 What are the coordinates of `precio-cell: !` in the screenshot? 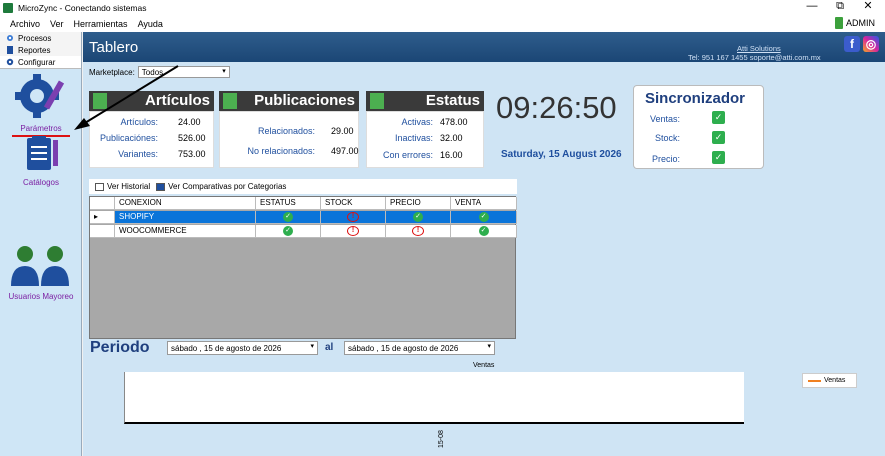 It's located at (418, 231).